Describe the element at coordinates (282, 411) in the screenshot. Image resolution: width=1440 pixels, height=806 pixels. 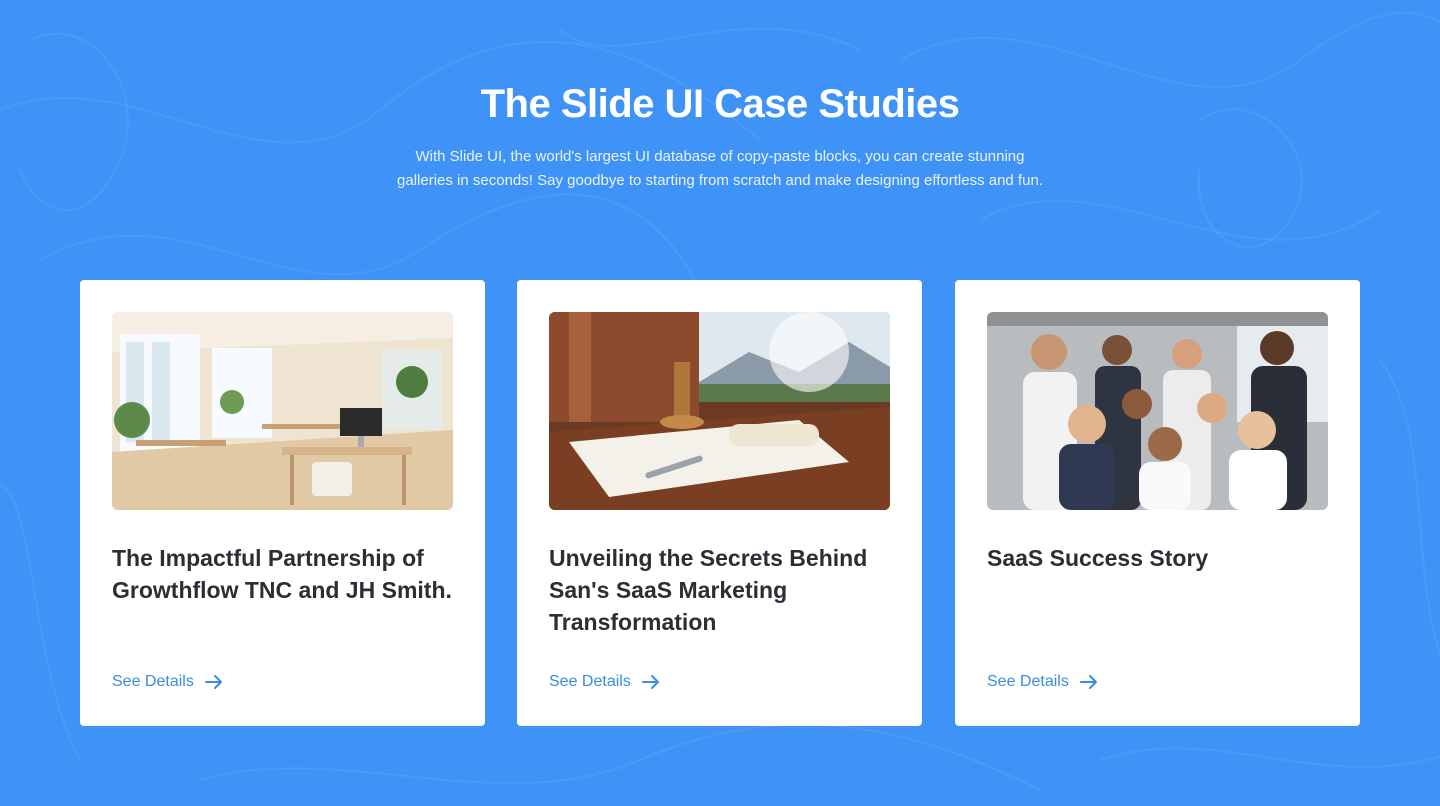
I see `office-interior-photo` at that location.